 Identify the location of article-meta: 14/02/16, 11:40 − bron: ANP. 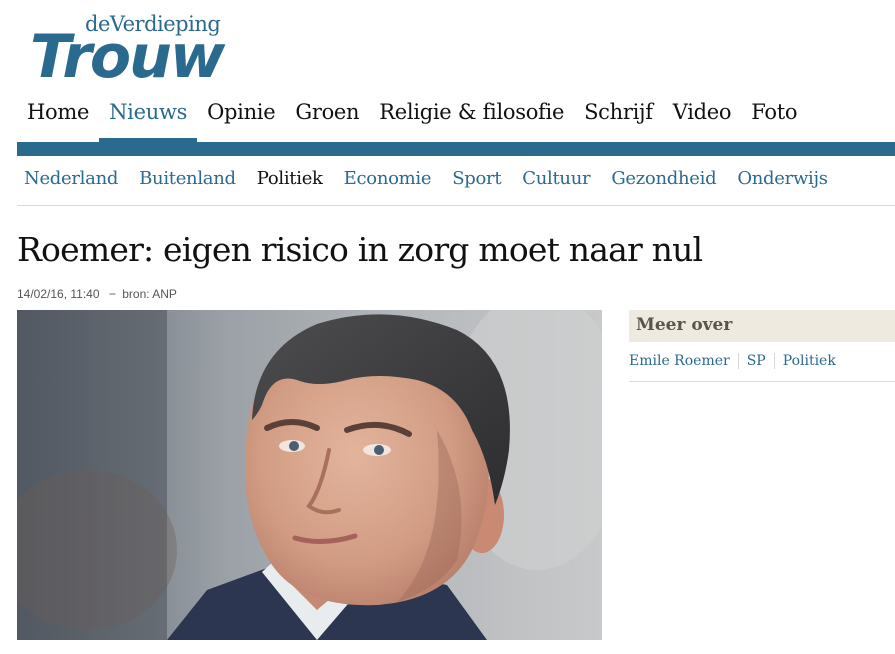
(97, 294).